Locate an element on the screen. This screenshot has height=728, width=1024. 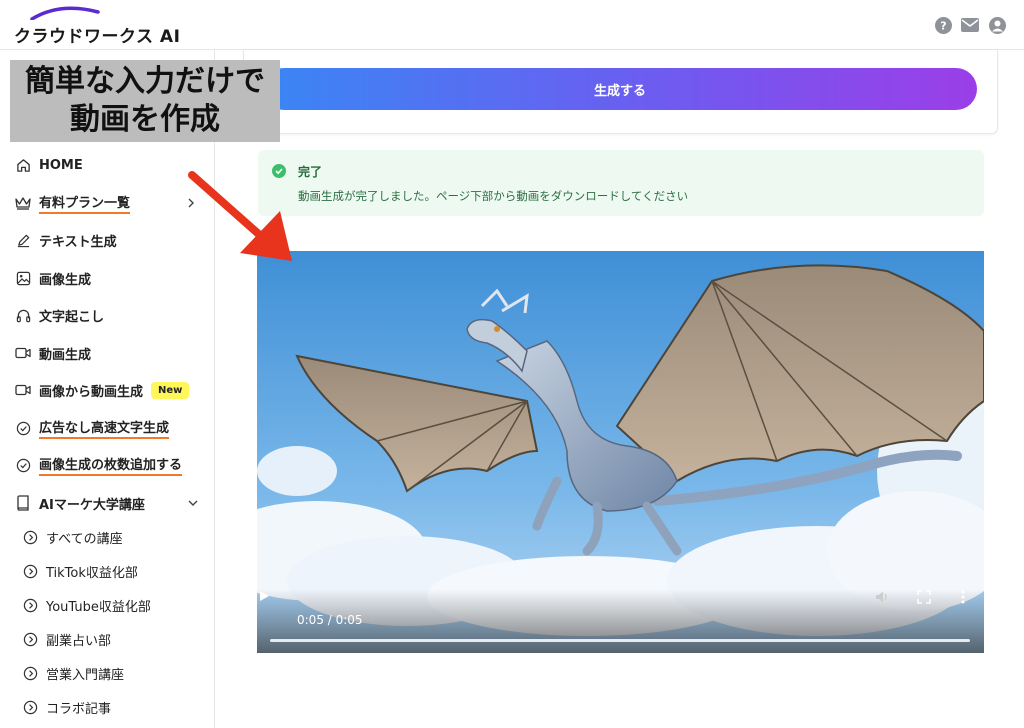
course-item-label: 営業入門講座 is located at coordinates (85, 675).